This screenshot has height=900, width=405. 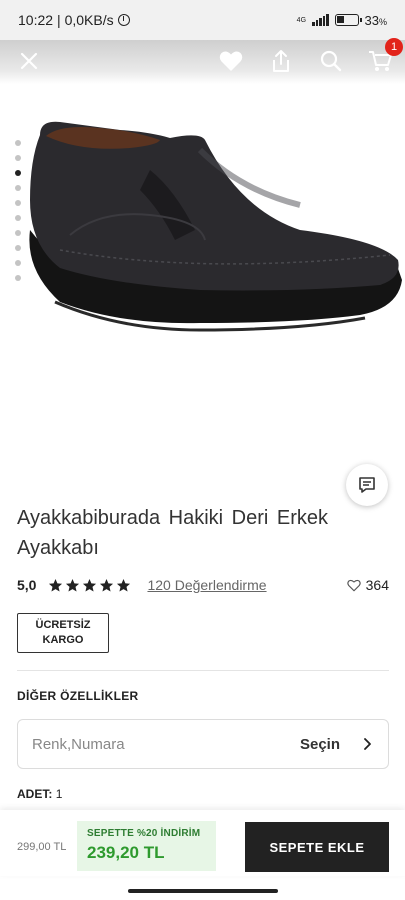 What do you see at coordinates (144, 833) in the screenshot?
I see `promo-label: SEPETTE %20 İNDİRİM` at bounding box center [144, 833].